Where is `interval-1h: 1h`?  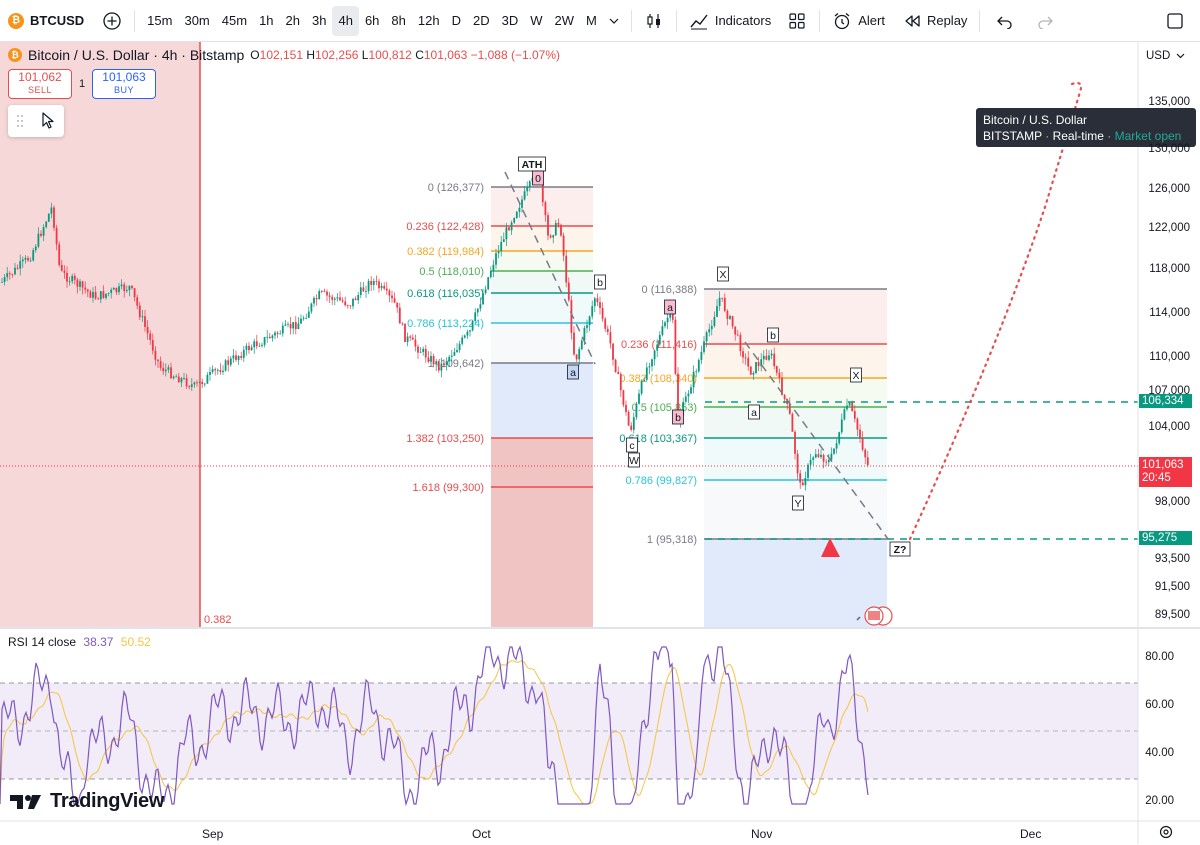 interval-1h: 1h is located at coordinates (266, 21).